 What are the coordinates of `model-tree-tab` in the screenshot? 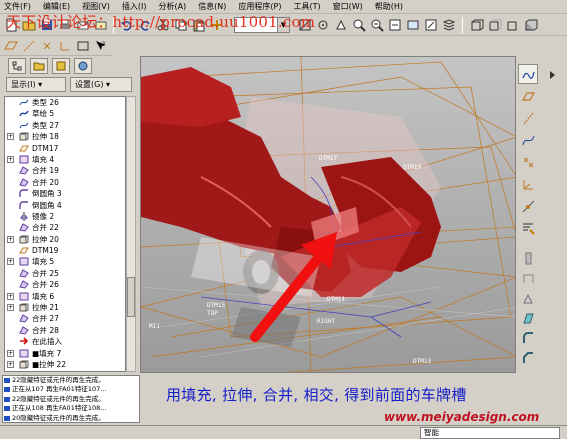 It's located at (17, 66).